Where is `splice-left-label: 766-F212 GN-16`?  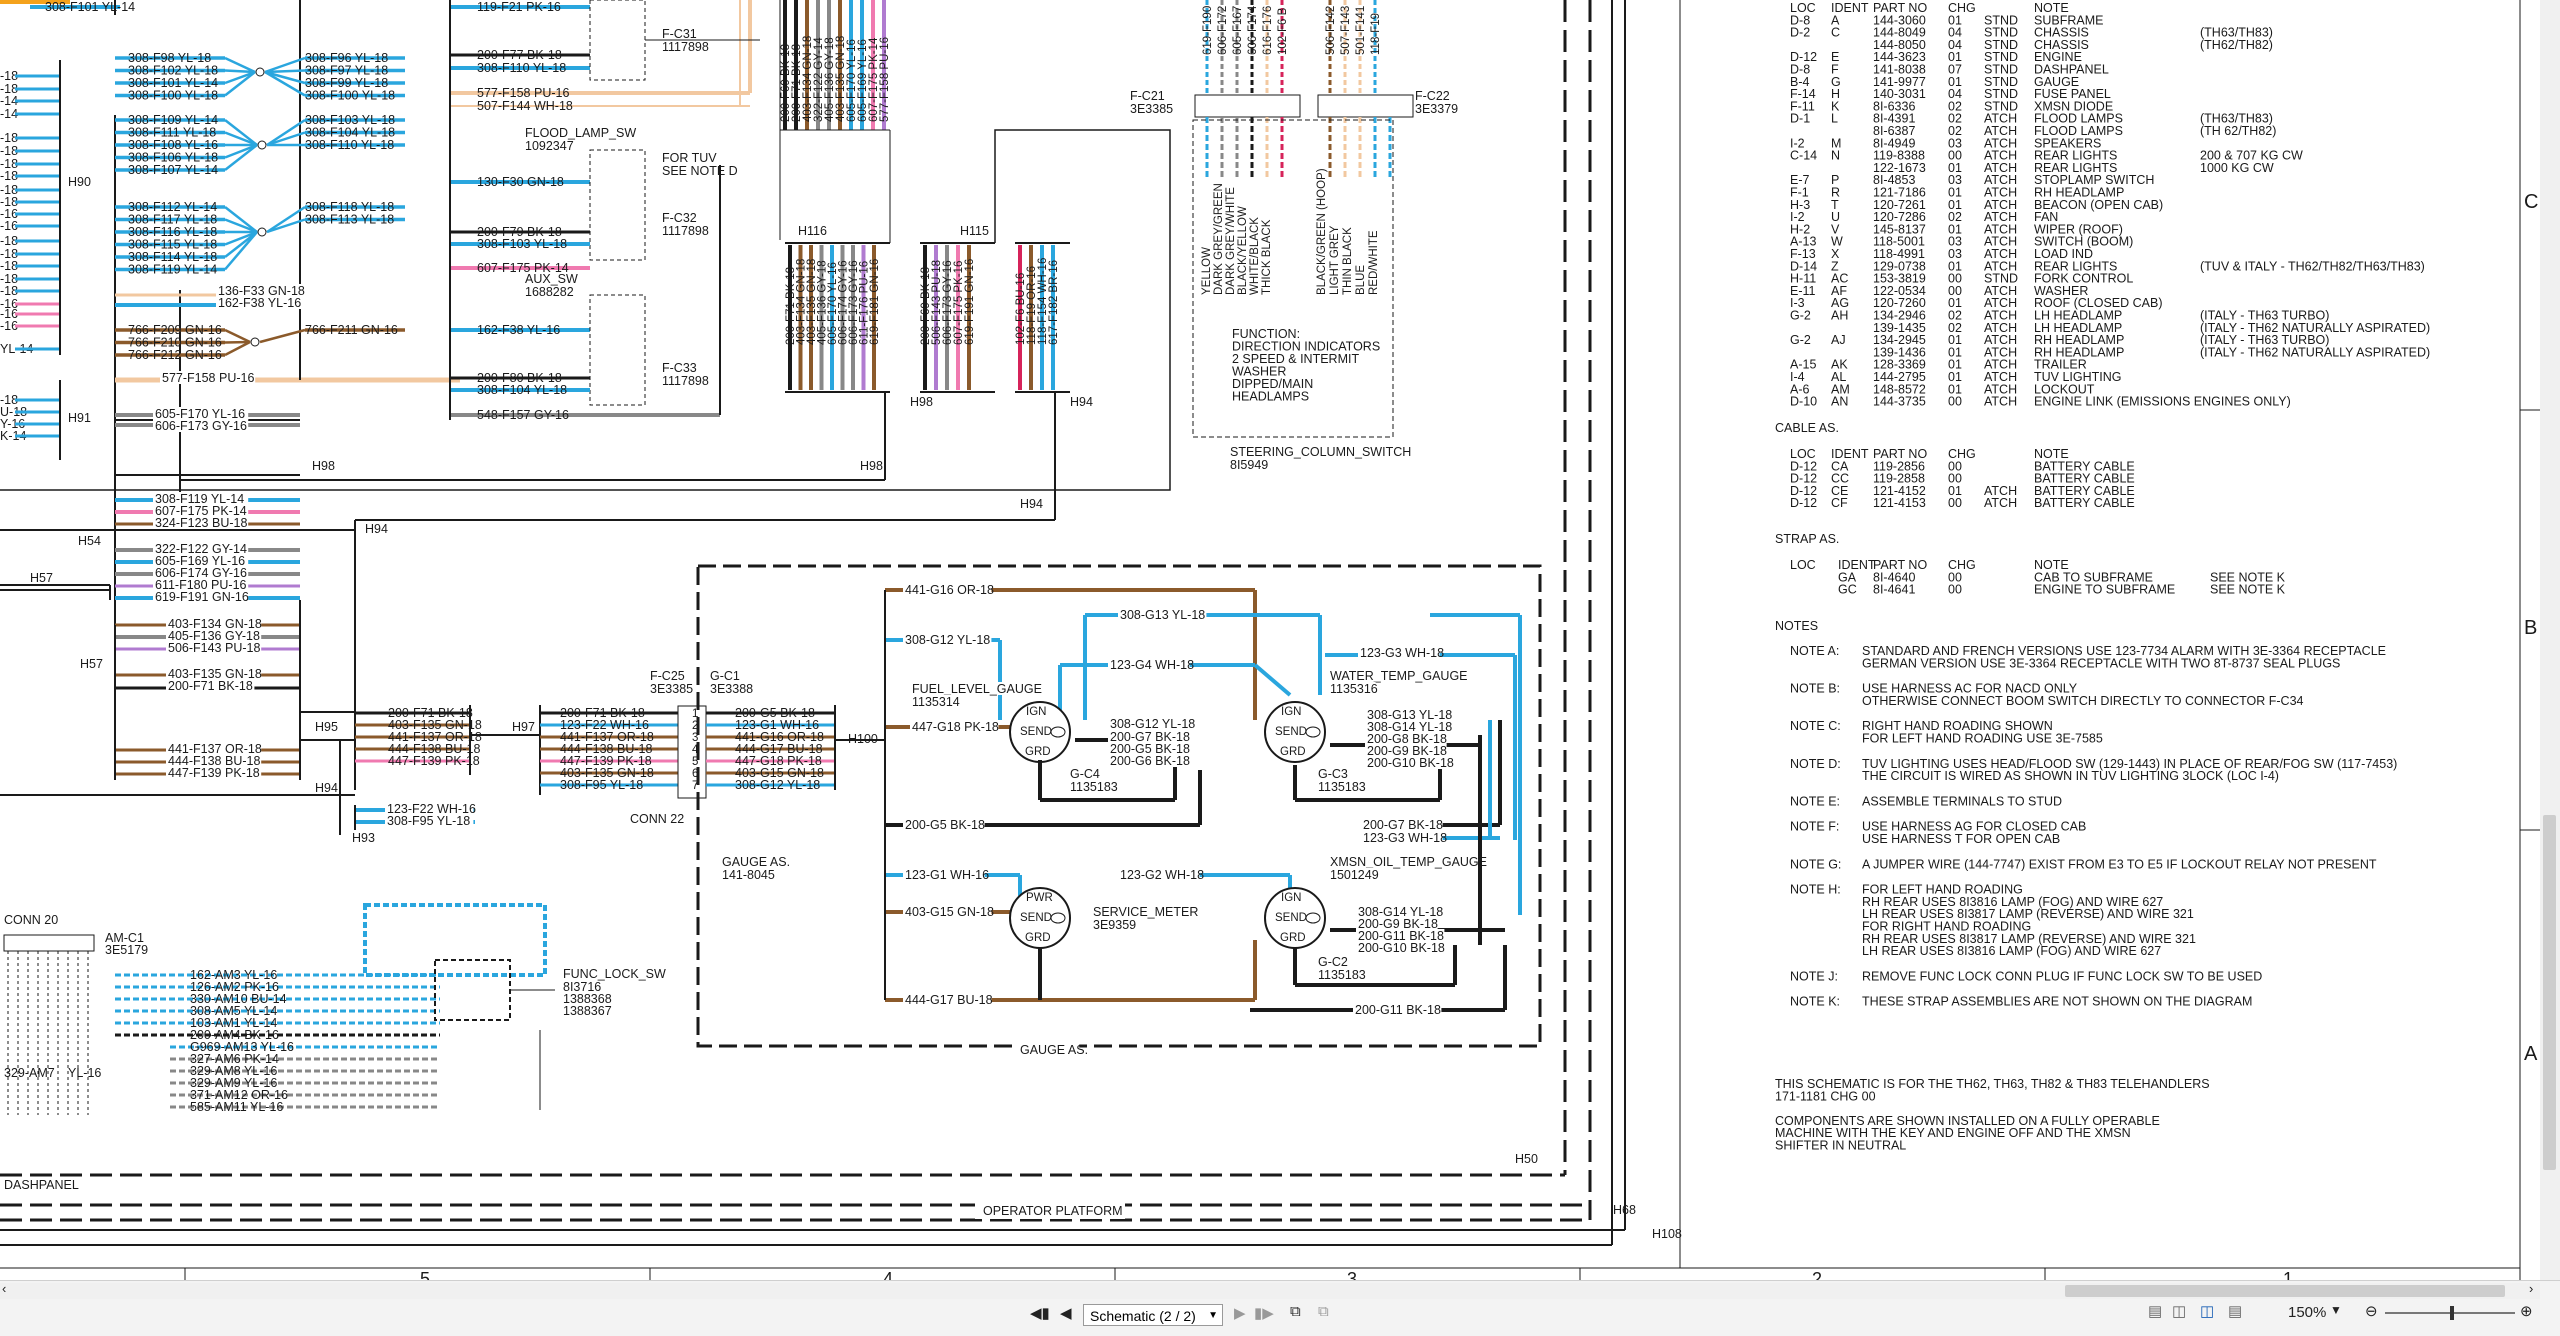
splice-left-label: 766-F212 GN-16 is located at coordinates (175, 355).